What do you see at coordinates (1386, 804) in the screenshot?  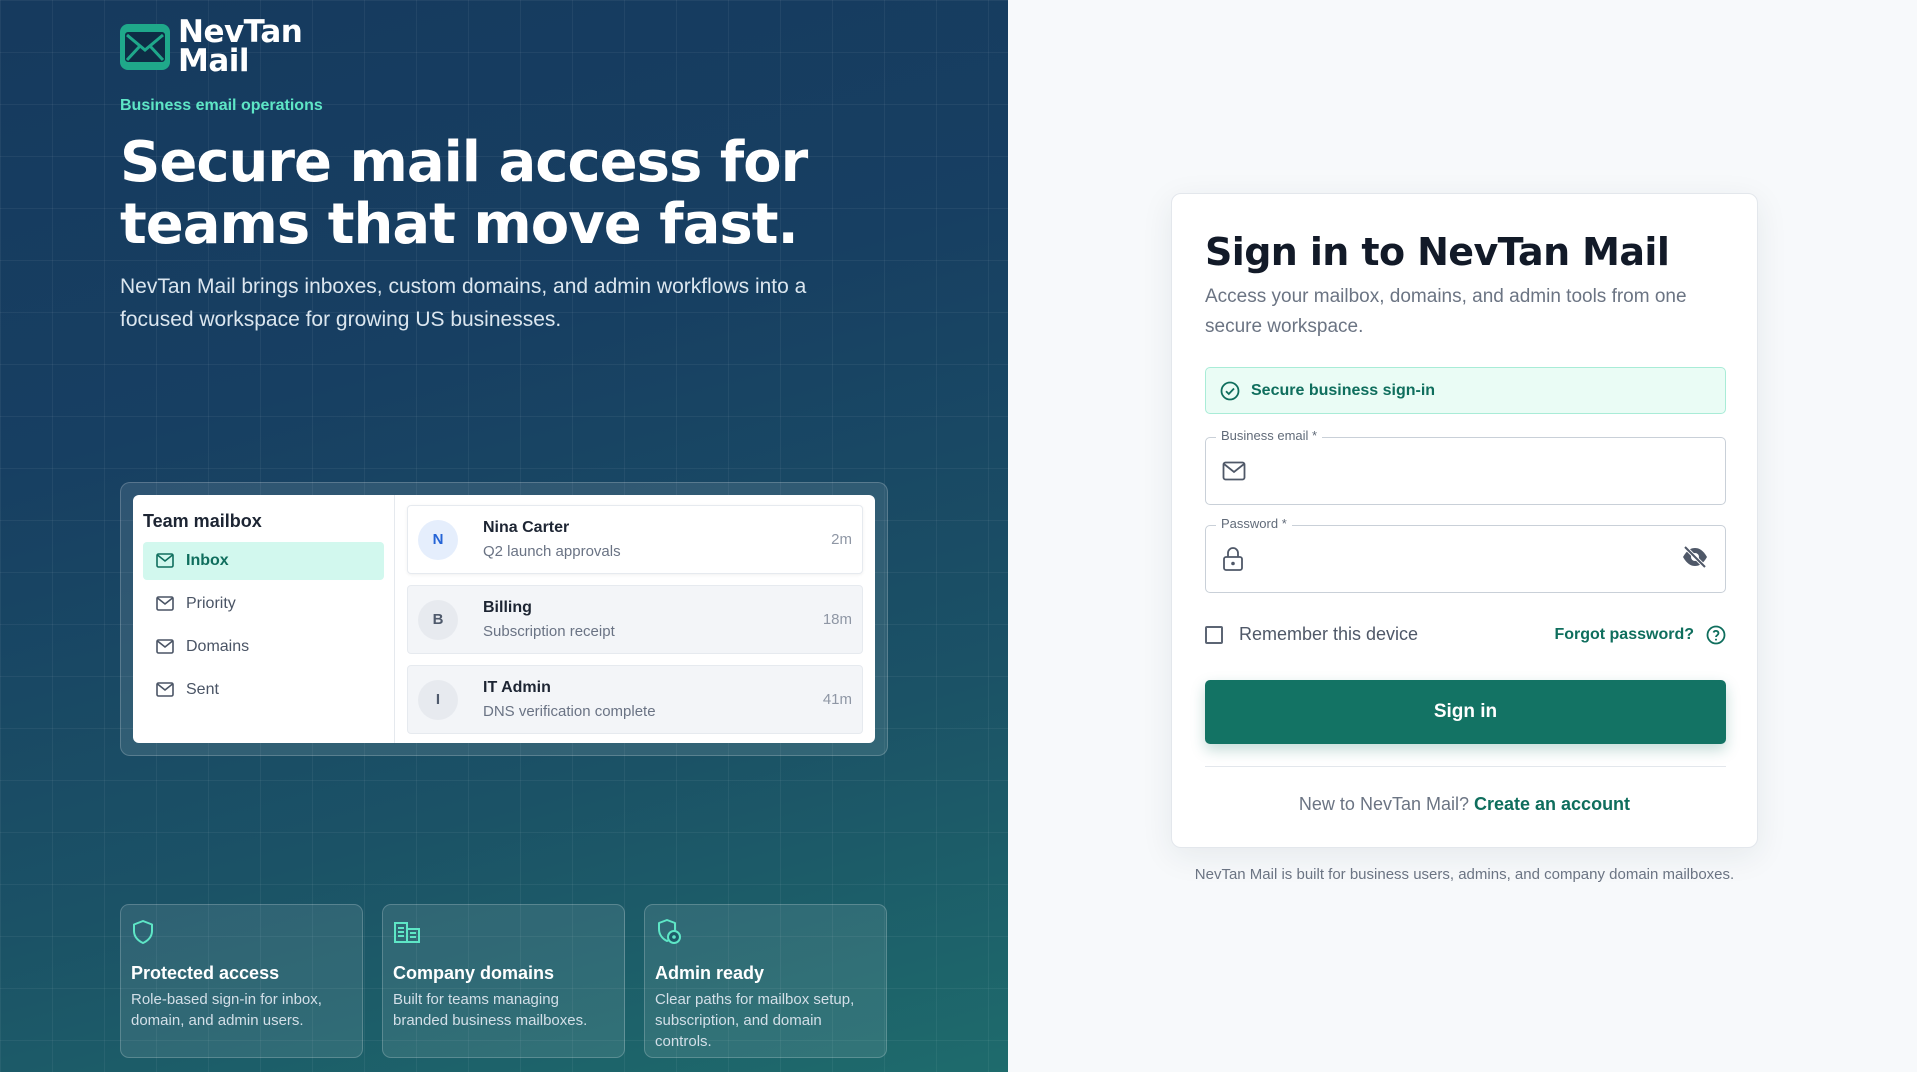 I see `sign-up-prompt-text: New to NevTan Mail?` at bounding box center [1386, 804].